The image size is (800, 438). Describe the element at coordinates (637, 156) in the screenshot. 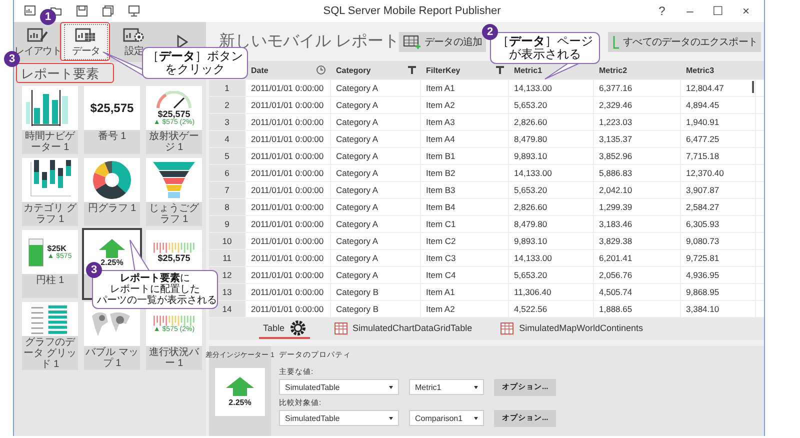

I see `table-cell: 3,852.96` at that location.